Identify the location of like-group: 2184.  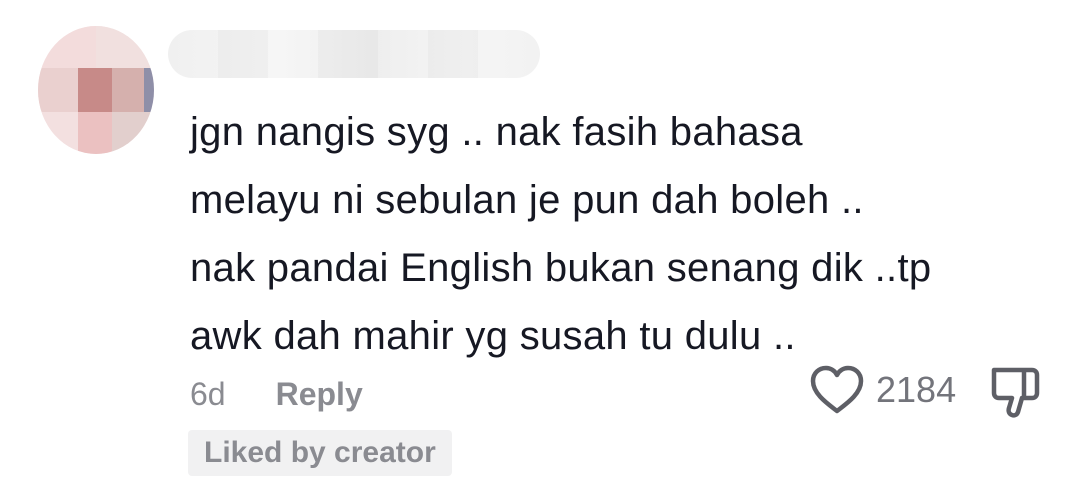
(882, 390).